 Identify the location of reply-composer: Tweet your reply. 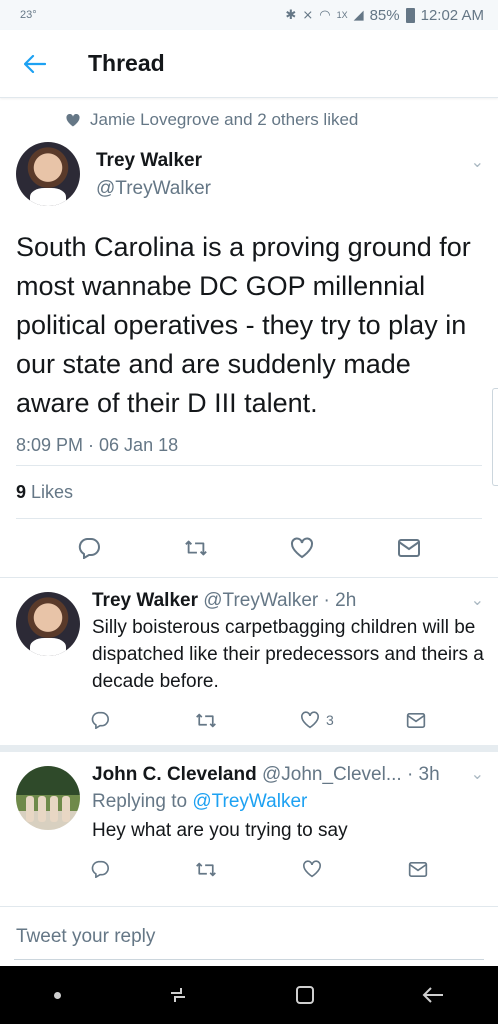
(249, 936).